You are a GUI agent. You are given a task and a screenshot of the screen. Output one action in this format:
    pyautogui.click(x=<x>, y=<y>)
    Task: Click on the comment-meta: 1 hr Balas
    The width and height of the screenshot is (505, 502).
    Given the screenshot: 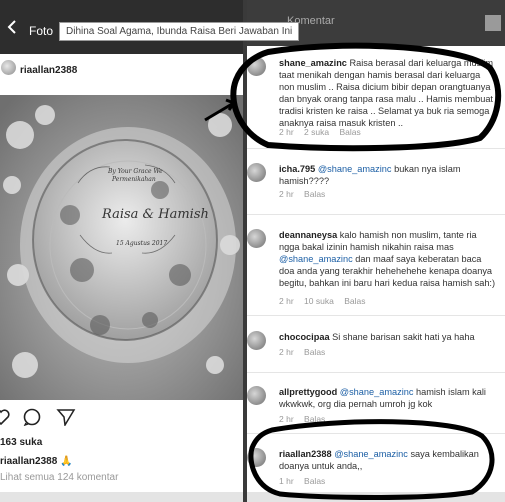 What is the action you would take?
    pyautogui.click(x=306, y=481)
    